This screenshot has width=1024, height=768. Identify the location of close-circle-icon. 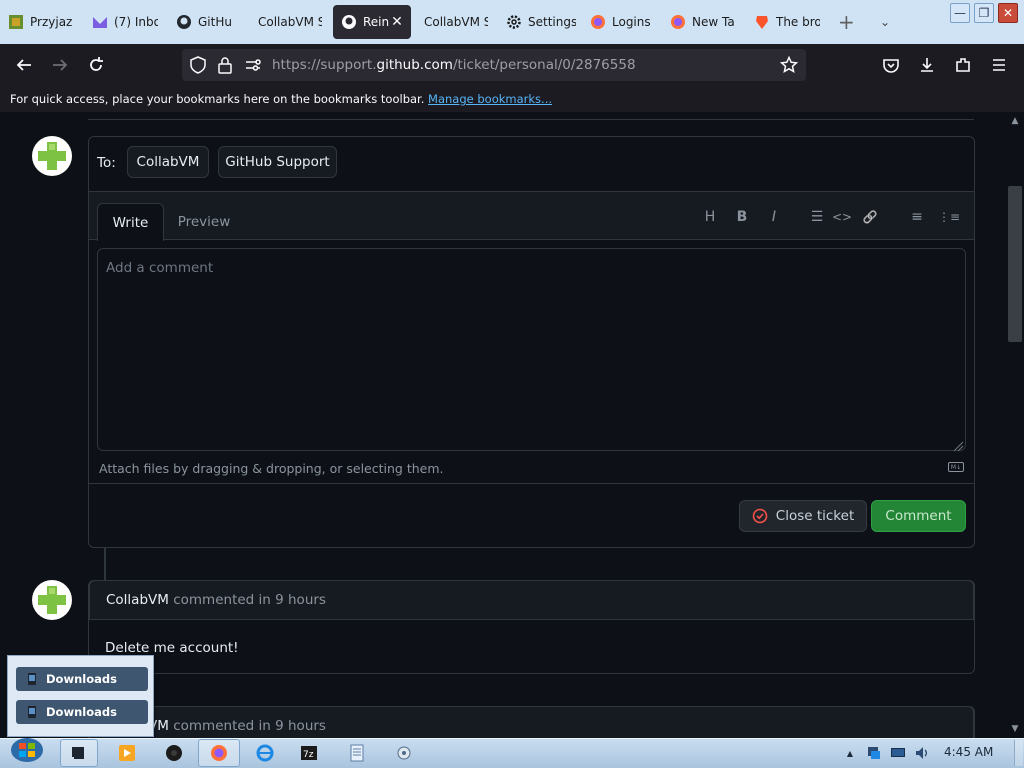
(760, 516).